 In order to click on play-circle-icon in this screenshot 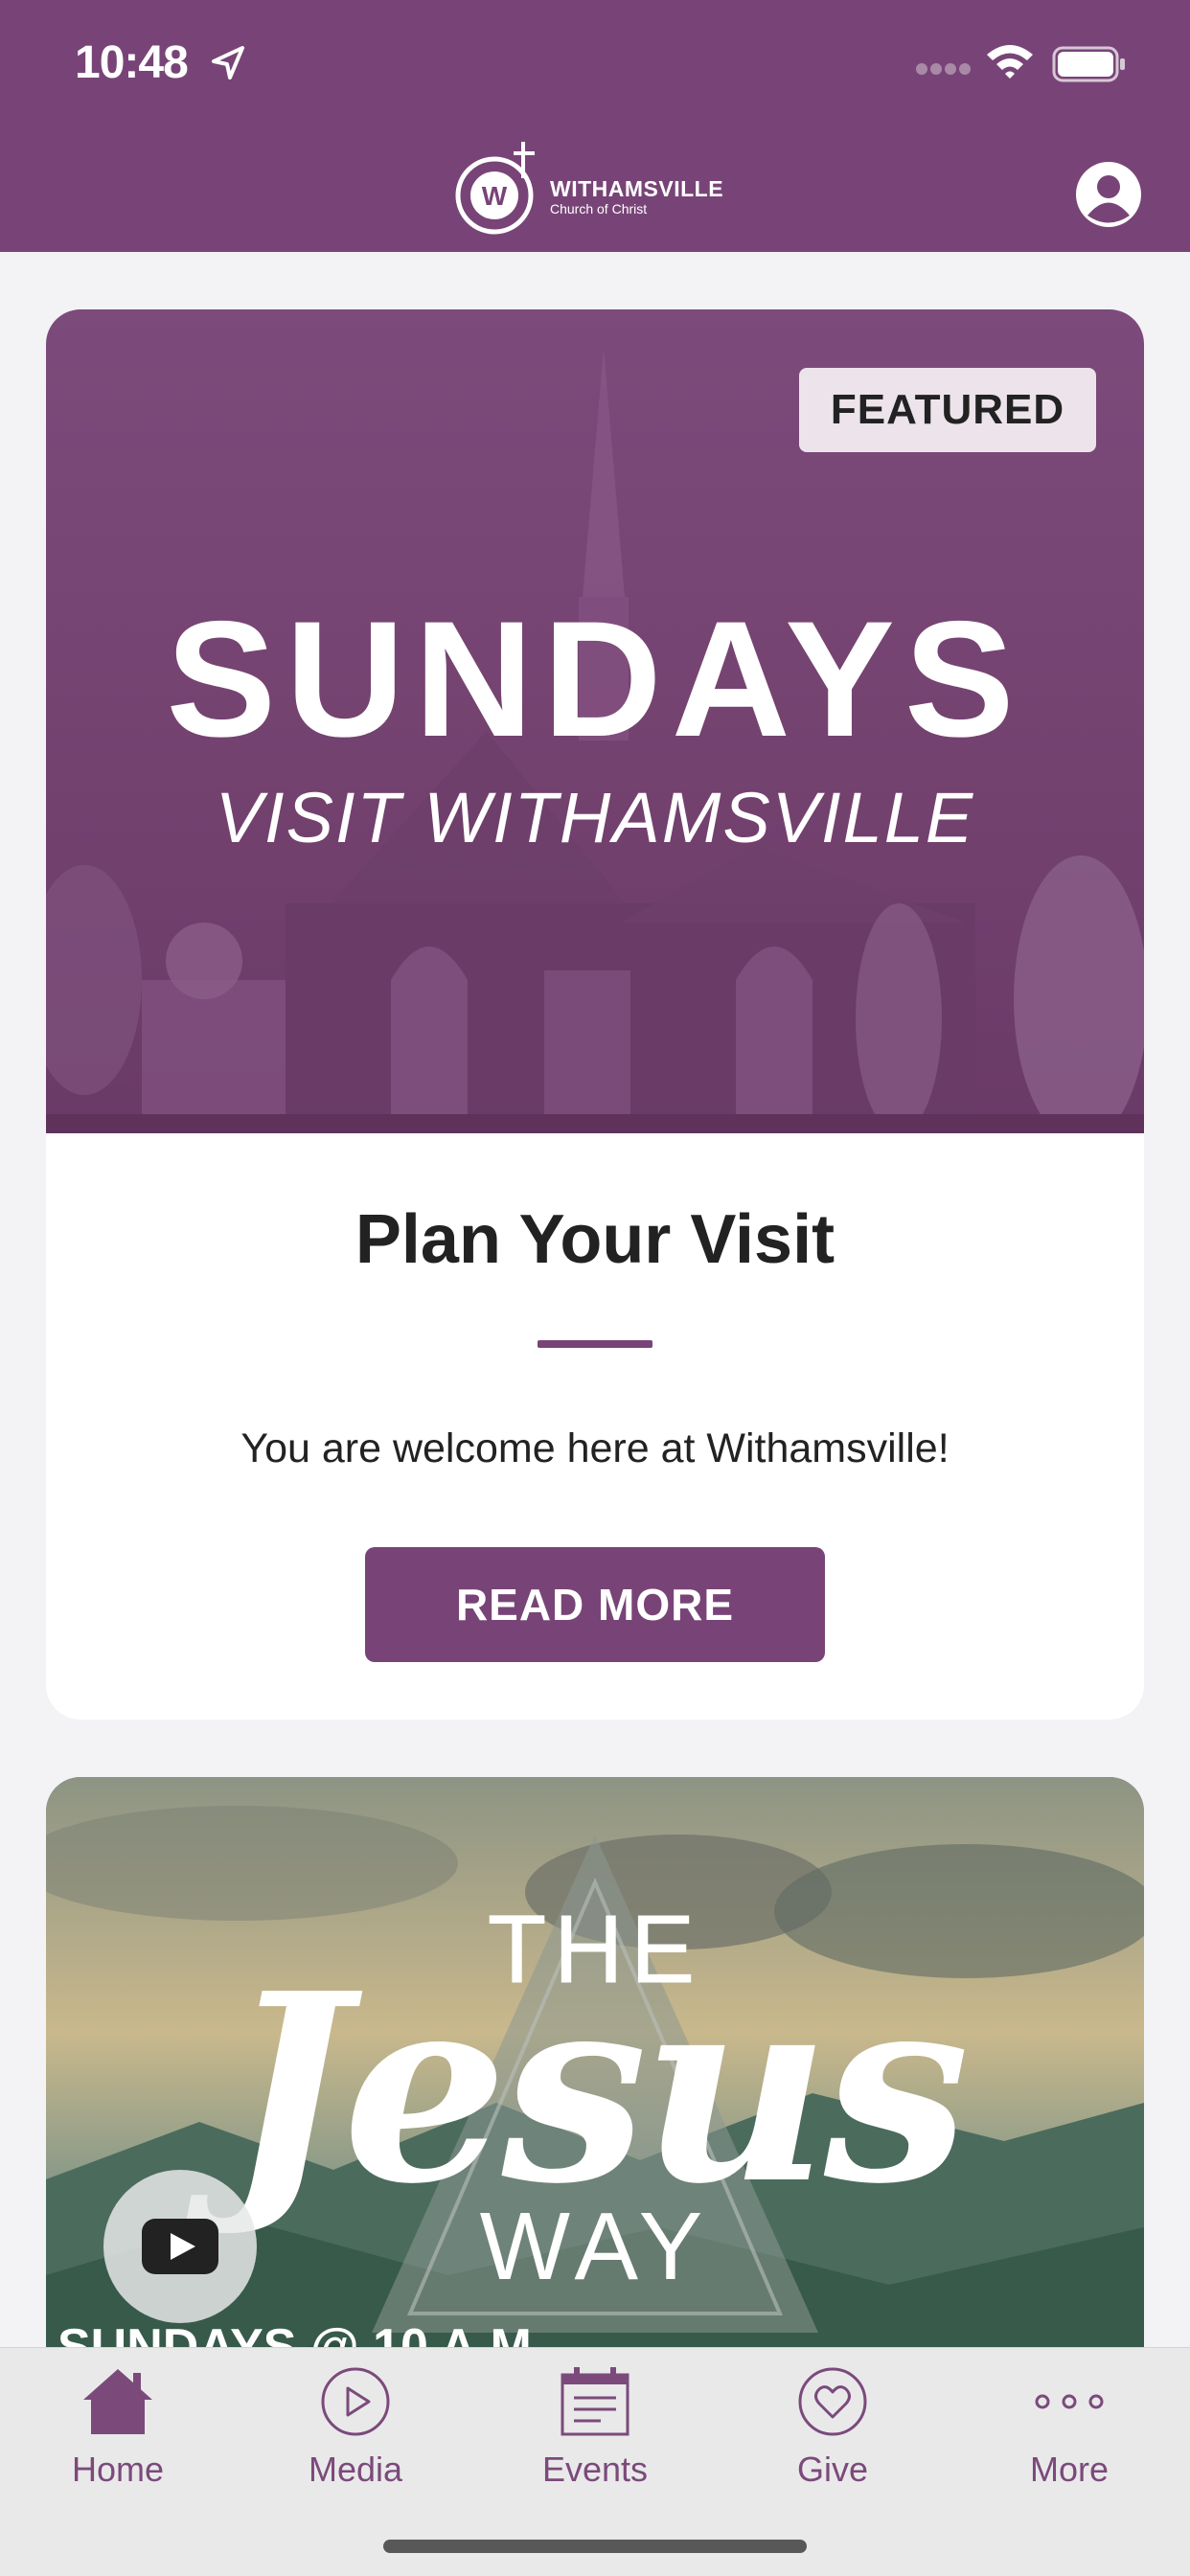, I will do `click(356, 2401)`.